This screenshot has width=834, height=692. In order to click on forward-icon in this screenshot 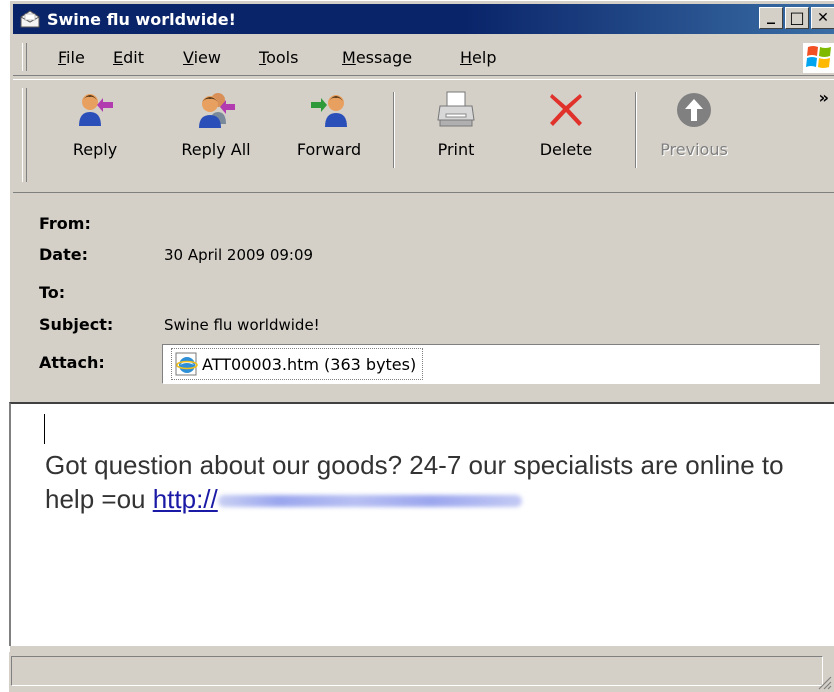, I will do `click(329, 111)`.